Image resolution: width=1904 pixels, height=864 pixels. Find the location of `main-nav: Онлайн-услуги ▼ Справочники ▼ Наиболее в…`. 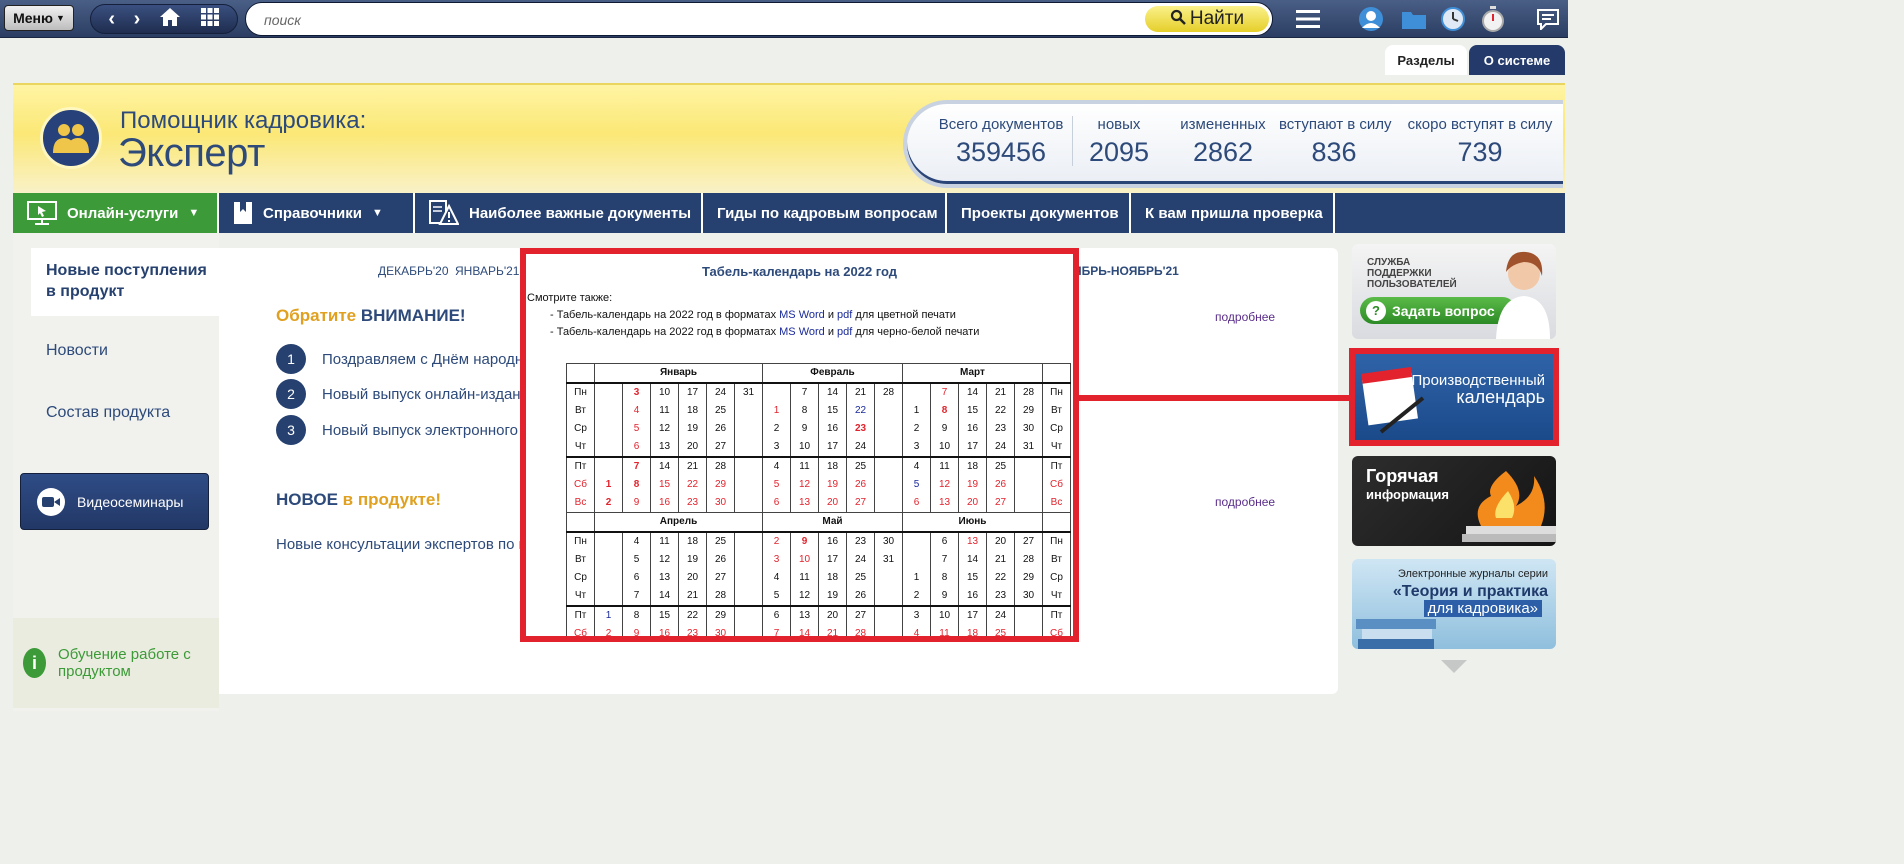

main-nav: Онлайн-услуги ▼ Справочники ▼ Наиболее в… is located at coordinates (789, 213).